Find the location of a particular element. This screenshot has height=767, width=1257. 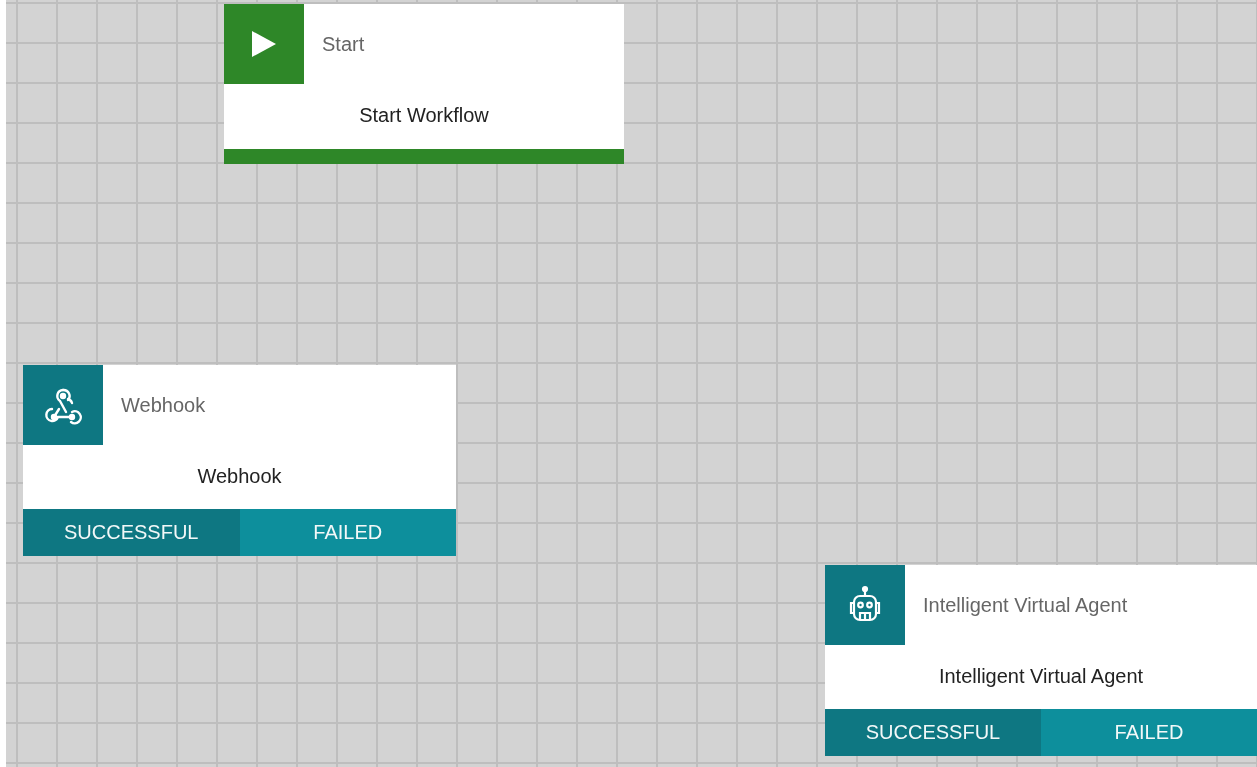

node-type-label: Intelligent Virtual Agent is located at coordinates (1025, 605).